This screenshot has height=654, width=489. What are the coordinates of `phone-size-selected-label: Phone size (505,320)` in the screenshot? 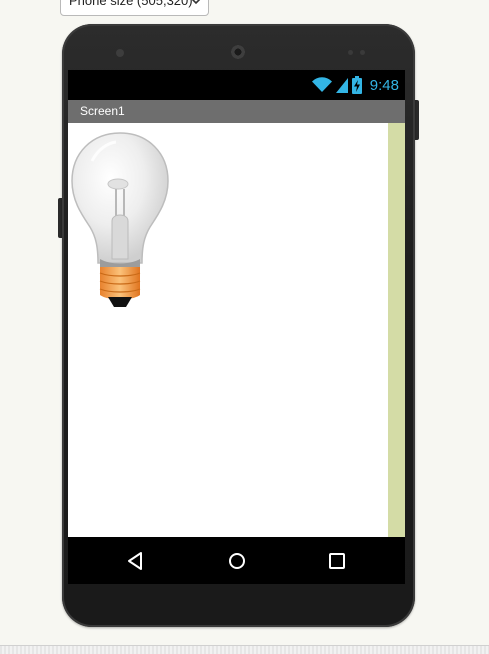 It's located at (131, 4).